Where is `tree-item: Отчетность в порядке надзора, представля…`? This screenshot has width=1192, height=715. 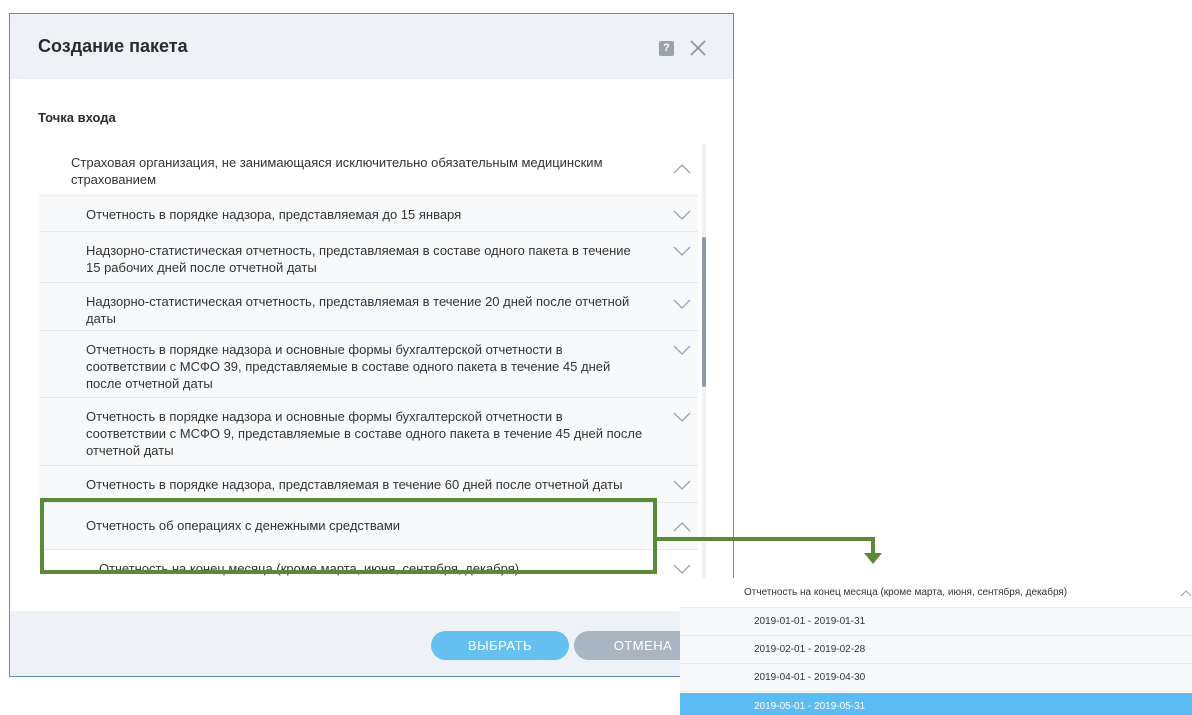
tree-item: Отчетность в порядке надзора, представля… is located at coordinates (368, 214).